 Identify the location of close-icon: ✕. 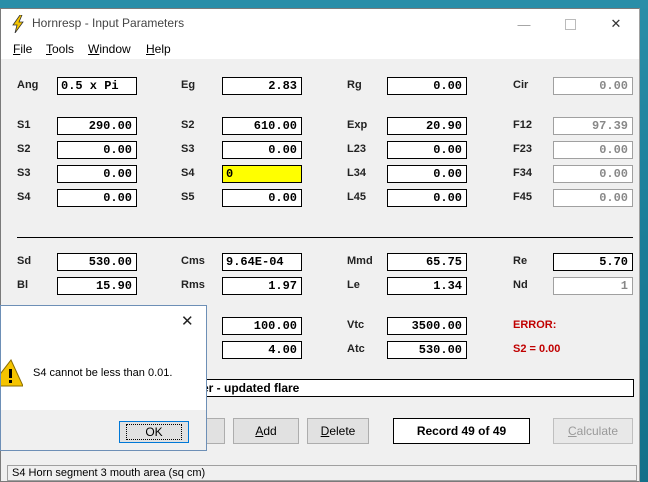
(616, 23).